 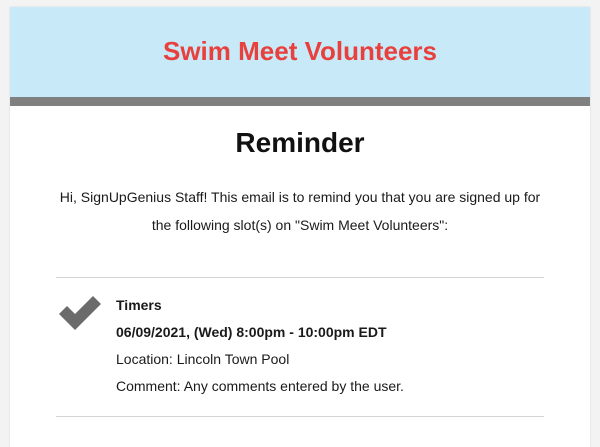 What do you see at coordinates (80, 313) in the screenshot?
I see `checkmark-icon` at bounding box center [80, 313].